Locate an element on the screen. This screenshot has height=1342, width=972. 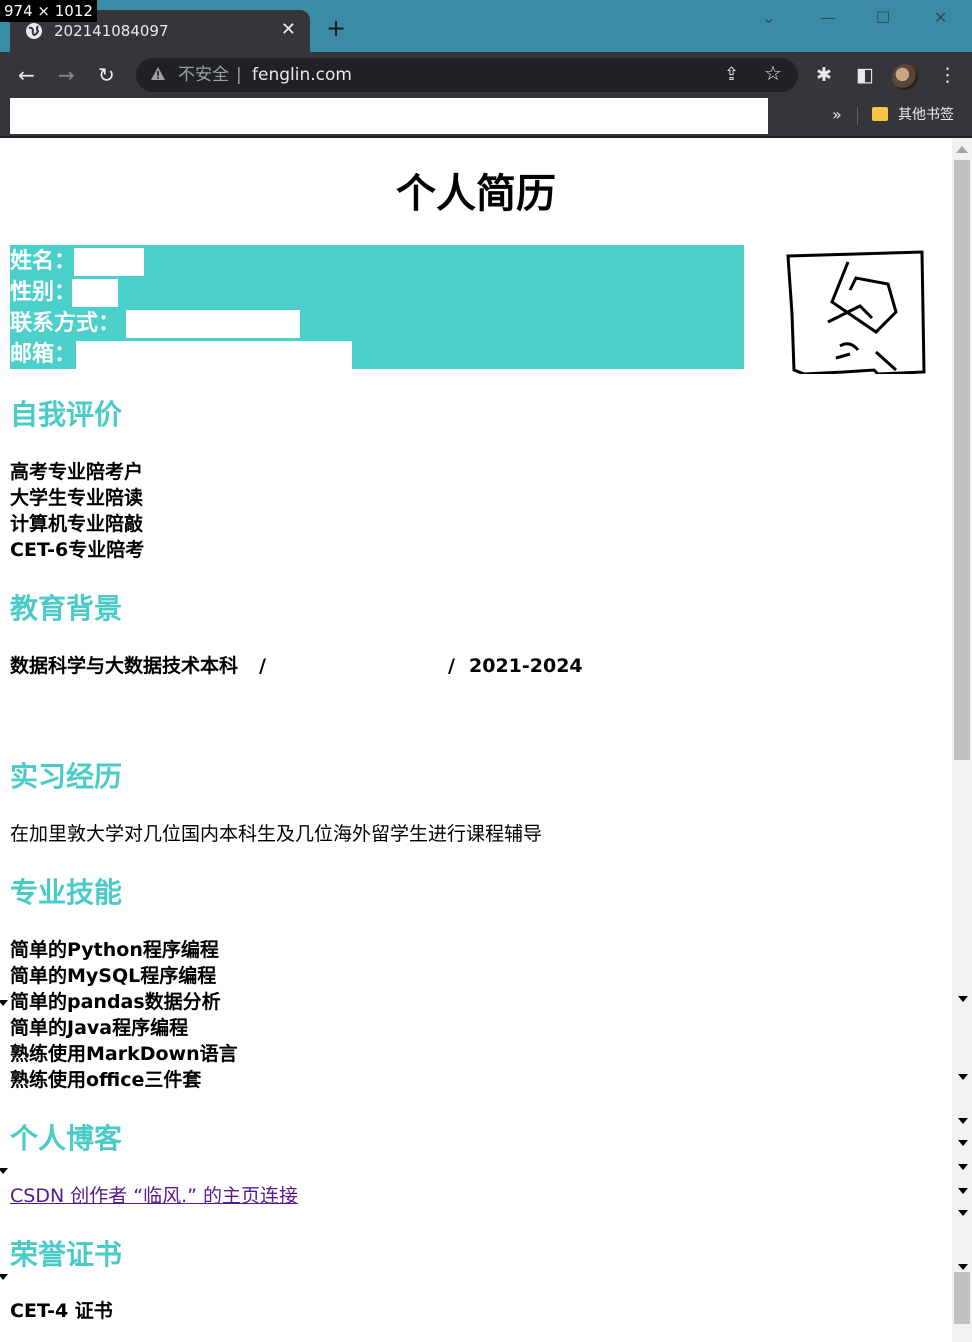
skill-item: 简单的Java程序编程 is located at coordinates (99, 1028).